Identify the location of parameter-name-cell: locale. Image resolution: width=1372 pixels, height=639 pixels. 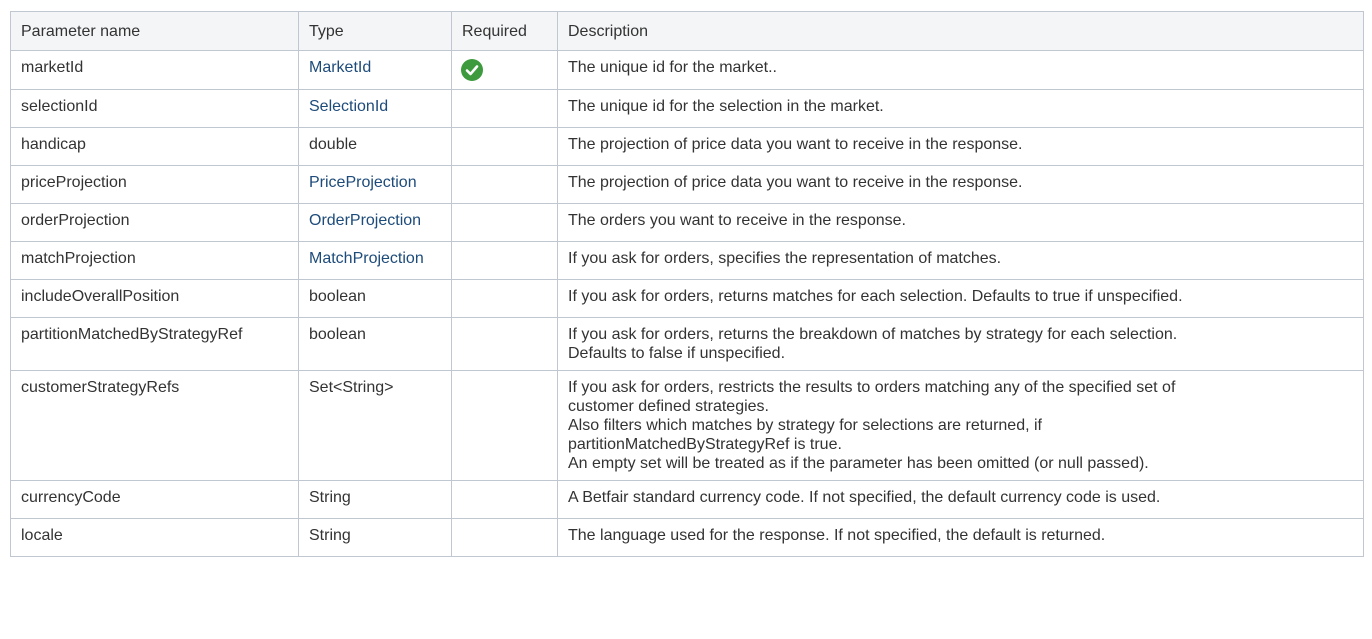
(154, 537).